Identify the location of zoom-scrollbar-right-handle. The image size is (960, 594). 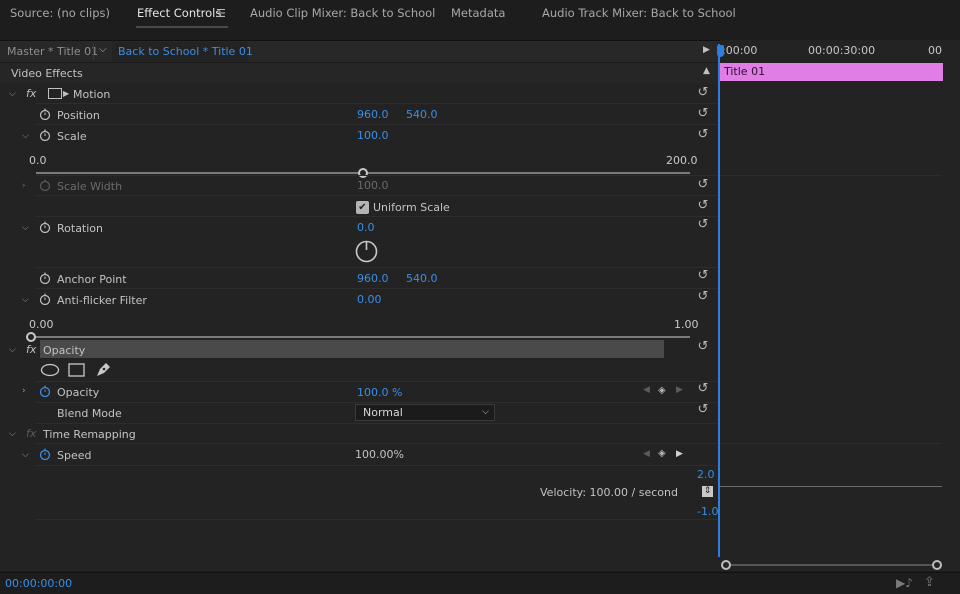
(937, 565).